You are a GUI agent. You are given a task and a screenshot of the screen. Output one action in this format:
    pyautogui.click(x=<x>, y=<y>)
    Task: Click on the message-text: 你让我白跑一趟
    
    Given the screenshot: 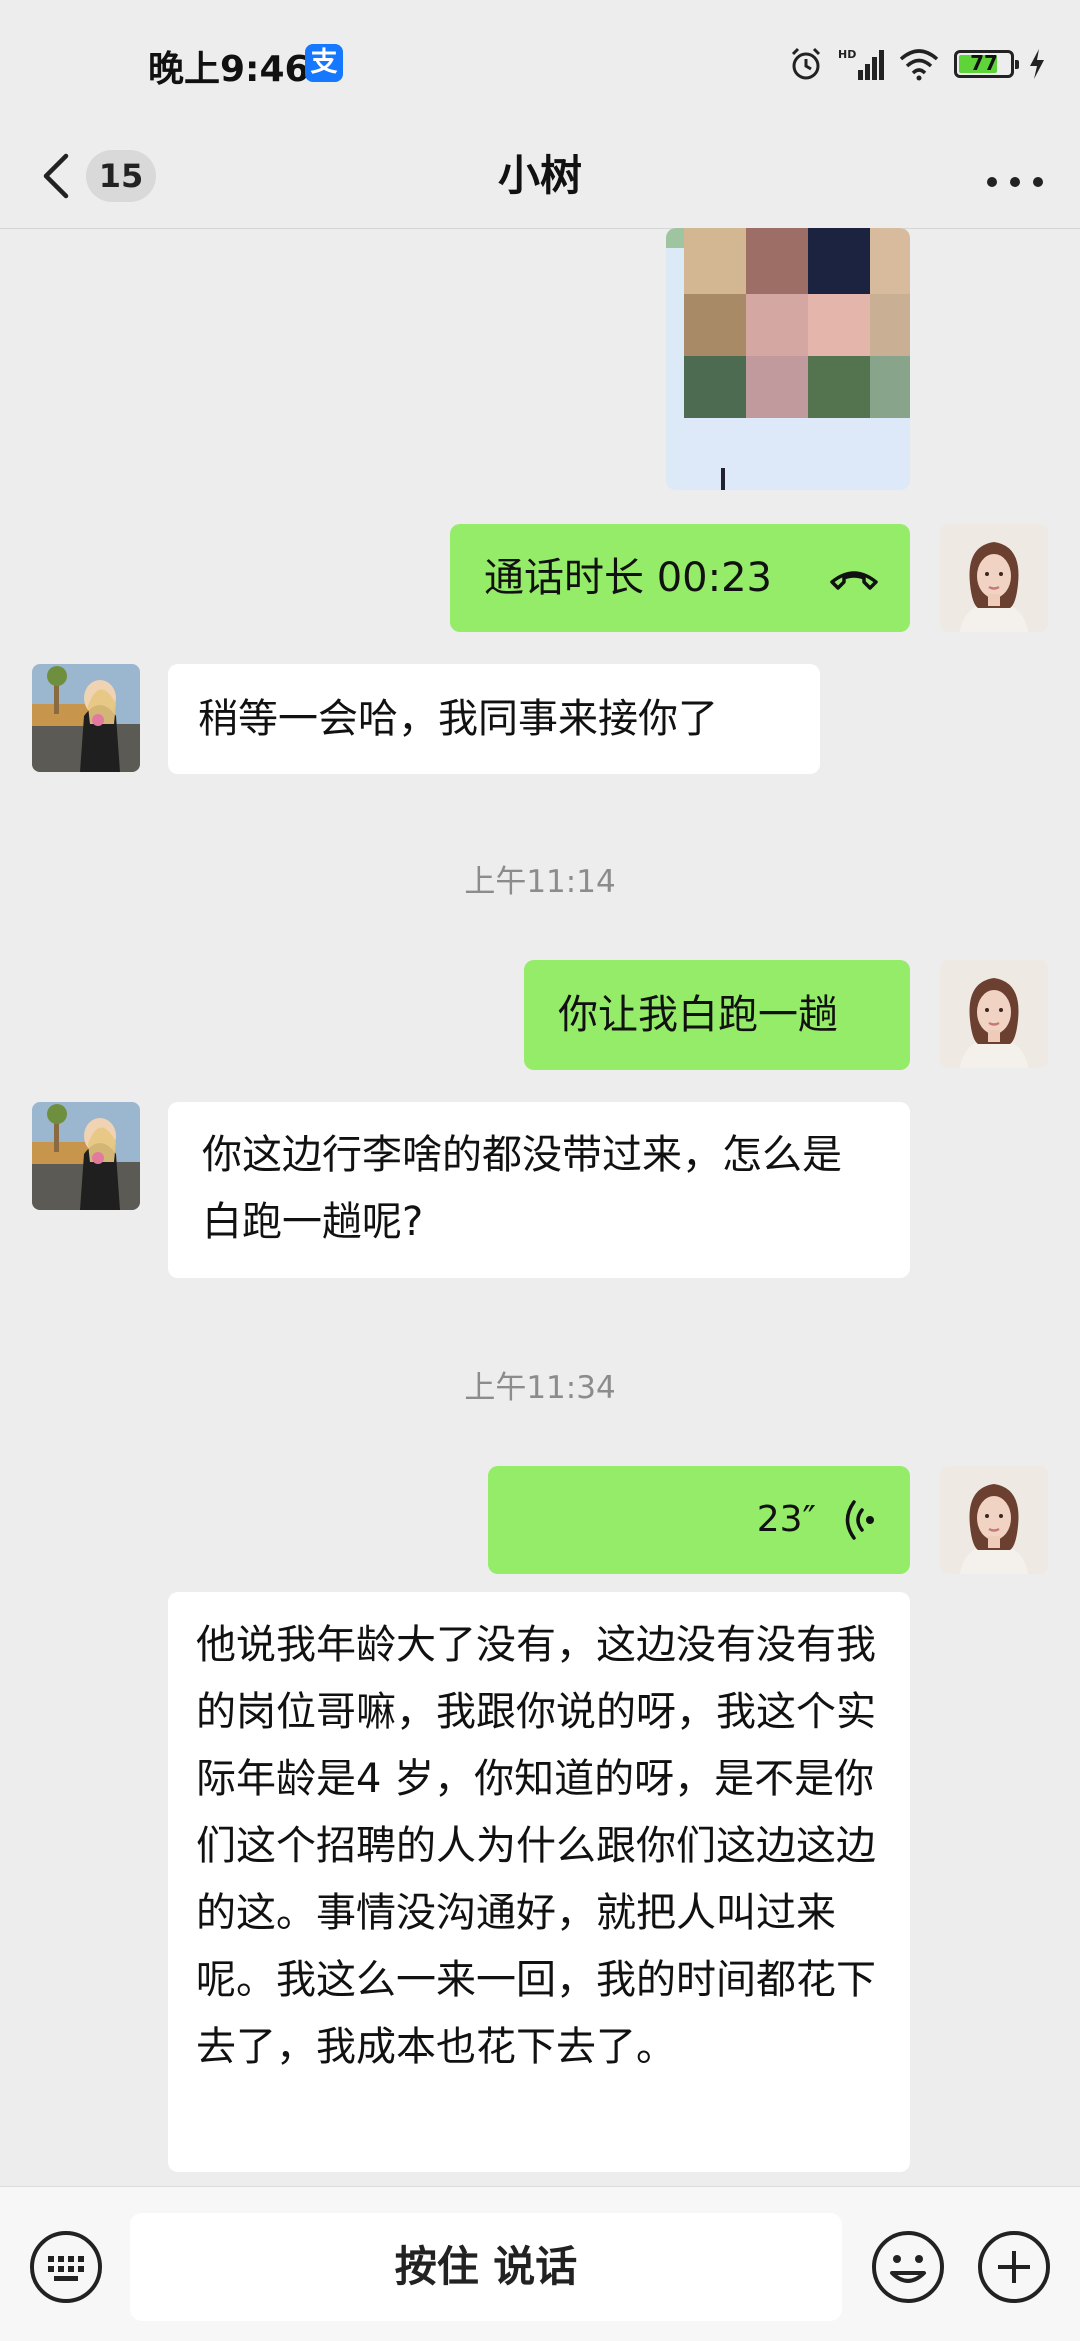 What is the action you would take?
    pyautogui.click(x=698, y=1015)
    